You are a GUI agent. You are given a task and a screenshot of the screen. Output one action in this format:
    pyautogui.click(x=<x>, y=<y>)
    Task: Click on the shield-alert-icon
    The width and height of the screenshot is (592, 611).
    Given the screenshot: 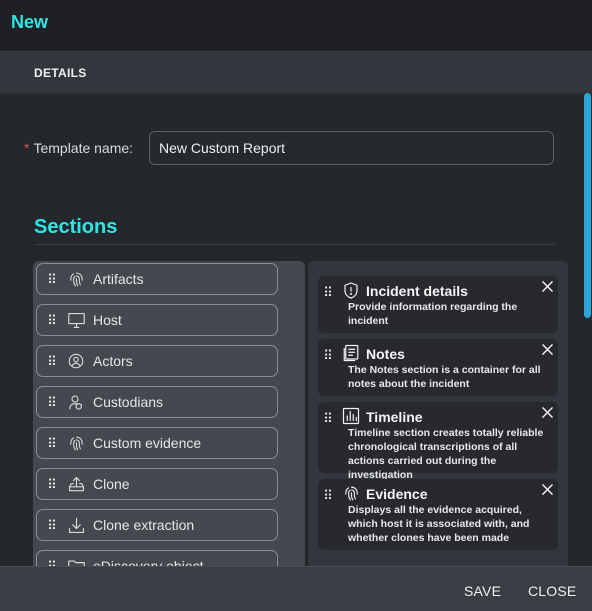 What is the action you would take?
    pyautogui.click(x=351, y=290)
    